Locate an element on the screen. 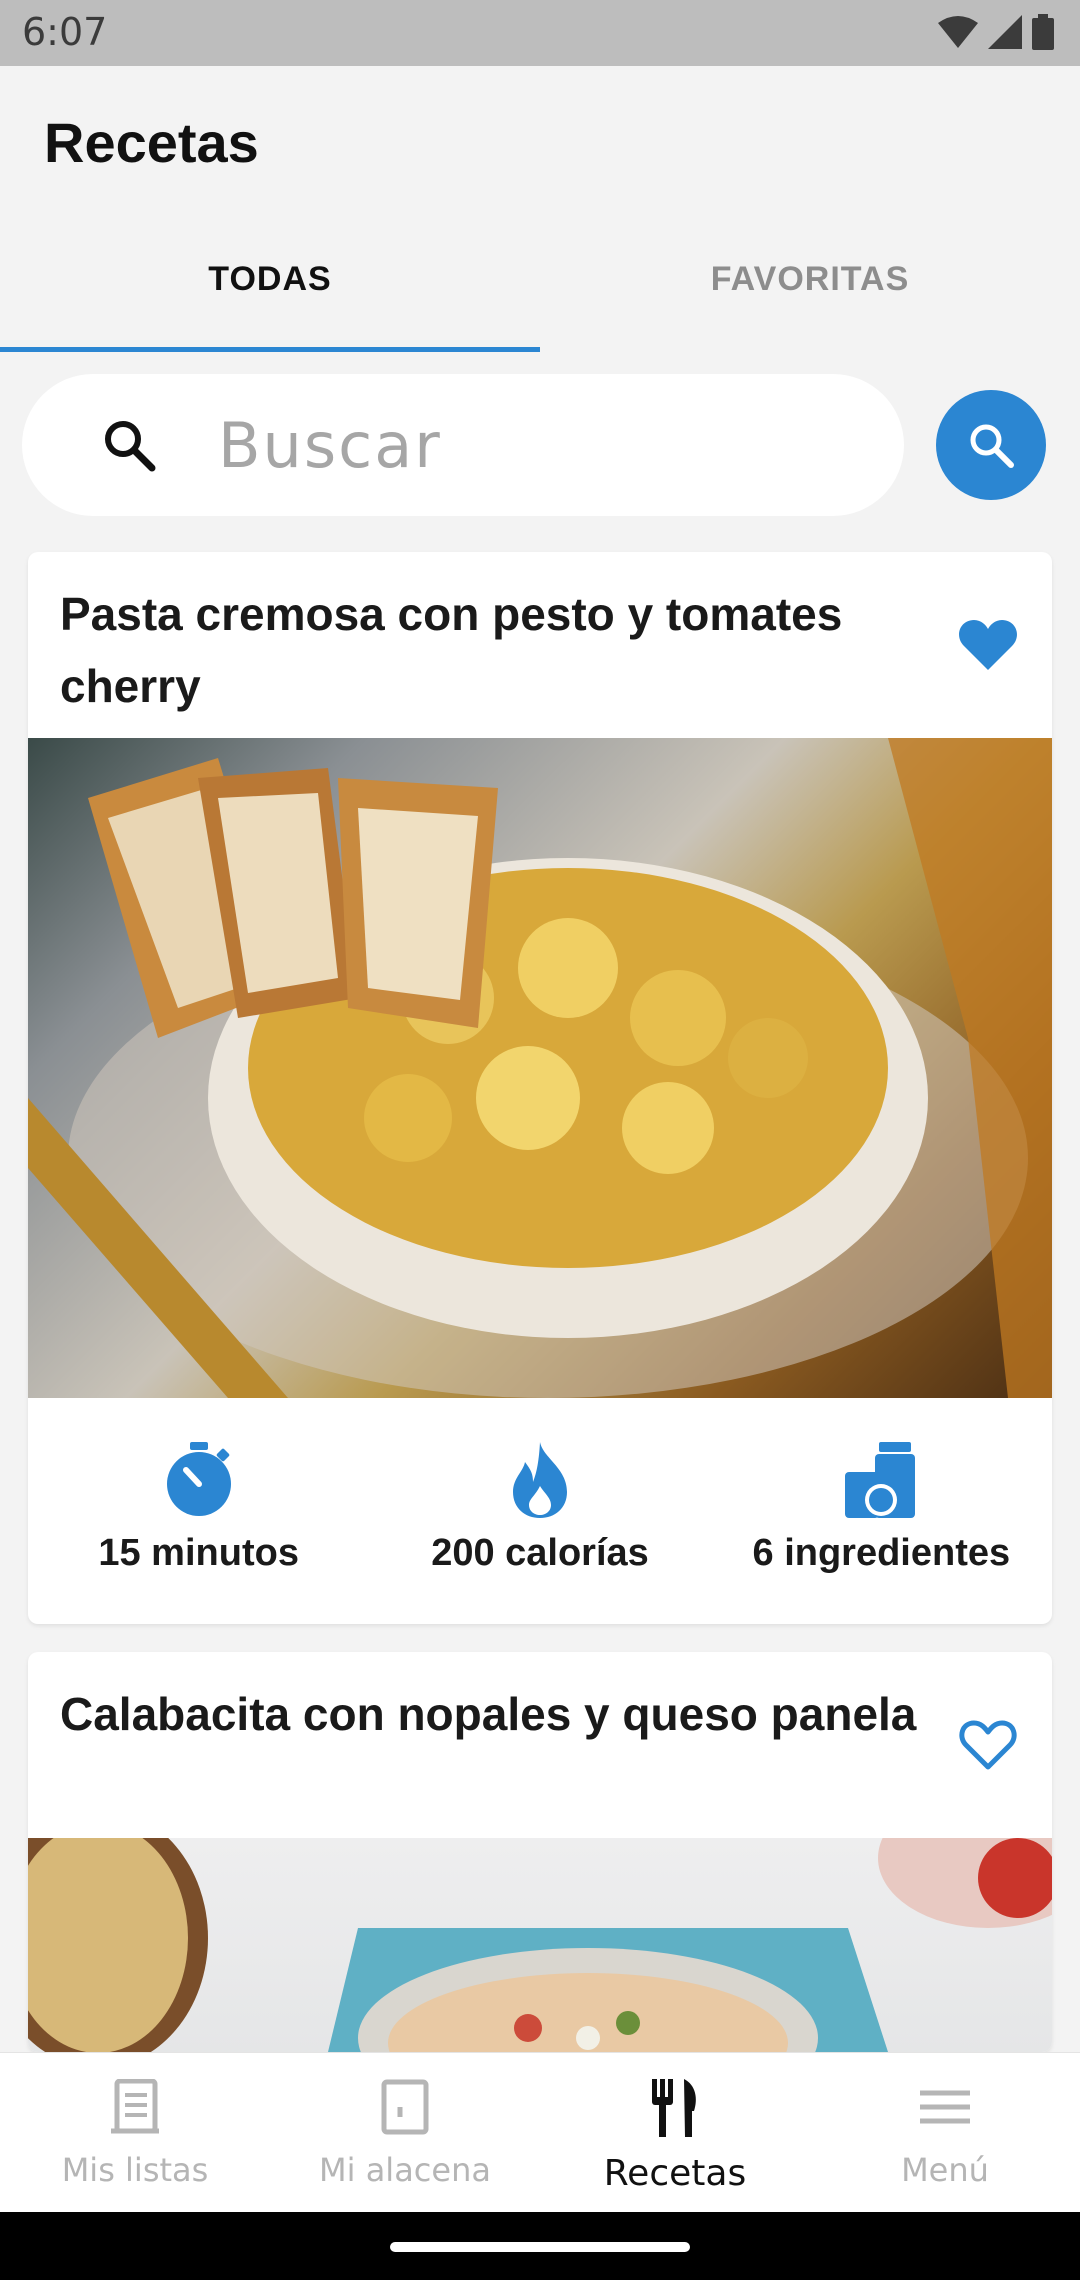 Image resolution: width=1080 pixels, height=2280 pixels. recipe-title: Pasta cremosa con pesto y tomates cherry is located at coordinates (451, 650).